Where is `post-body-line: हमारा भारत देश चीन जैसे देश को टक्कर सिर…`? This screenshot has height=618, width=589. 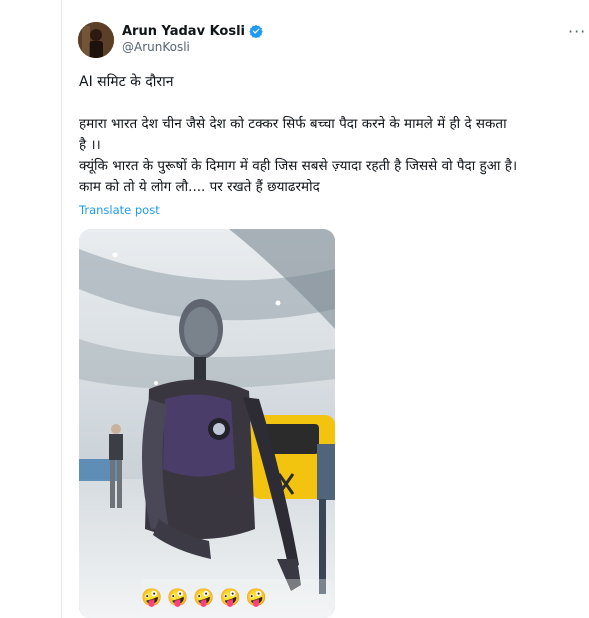 post-body-line: हमारा भारत देश चीन जैसे देश को टक्कर सिर… is located at coordinates (293, 124).